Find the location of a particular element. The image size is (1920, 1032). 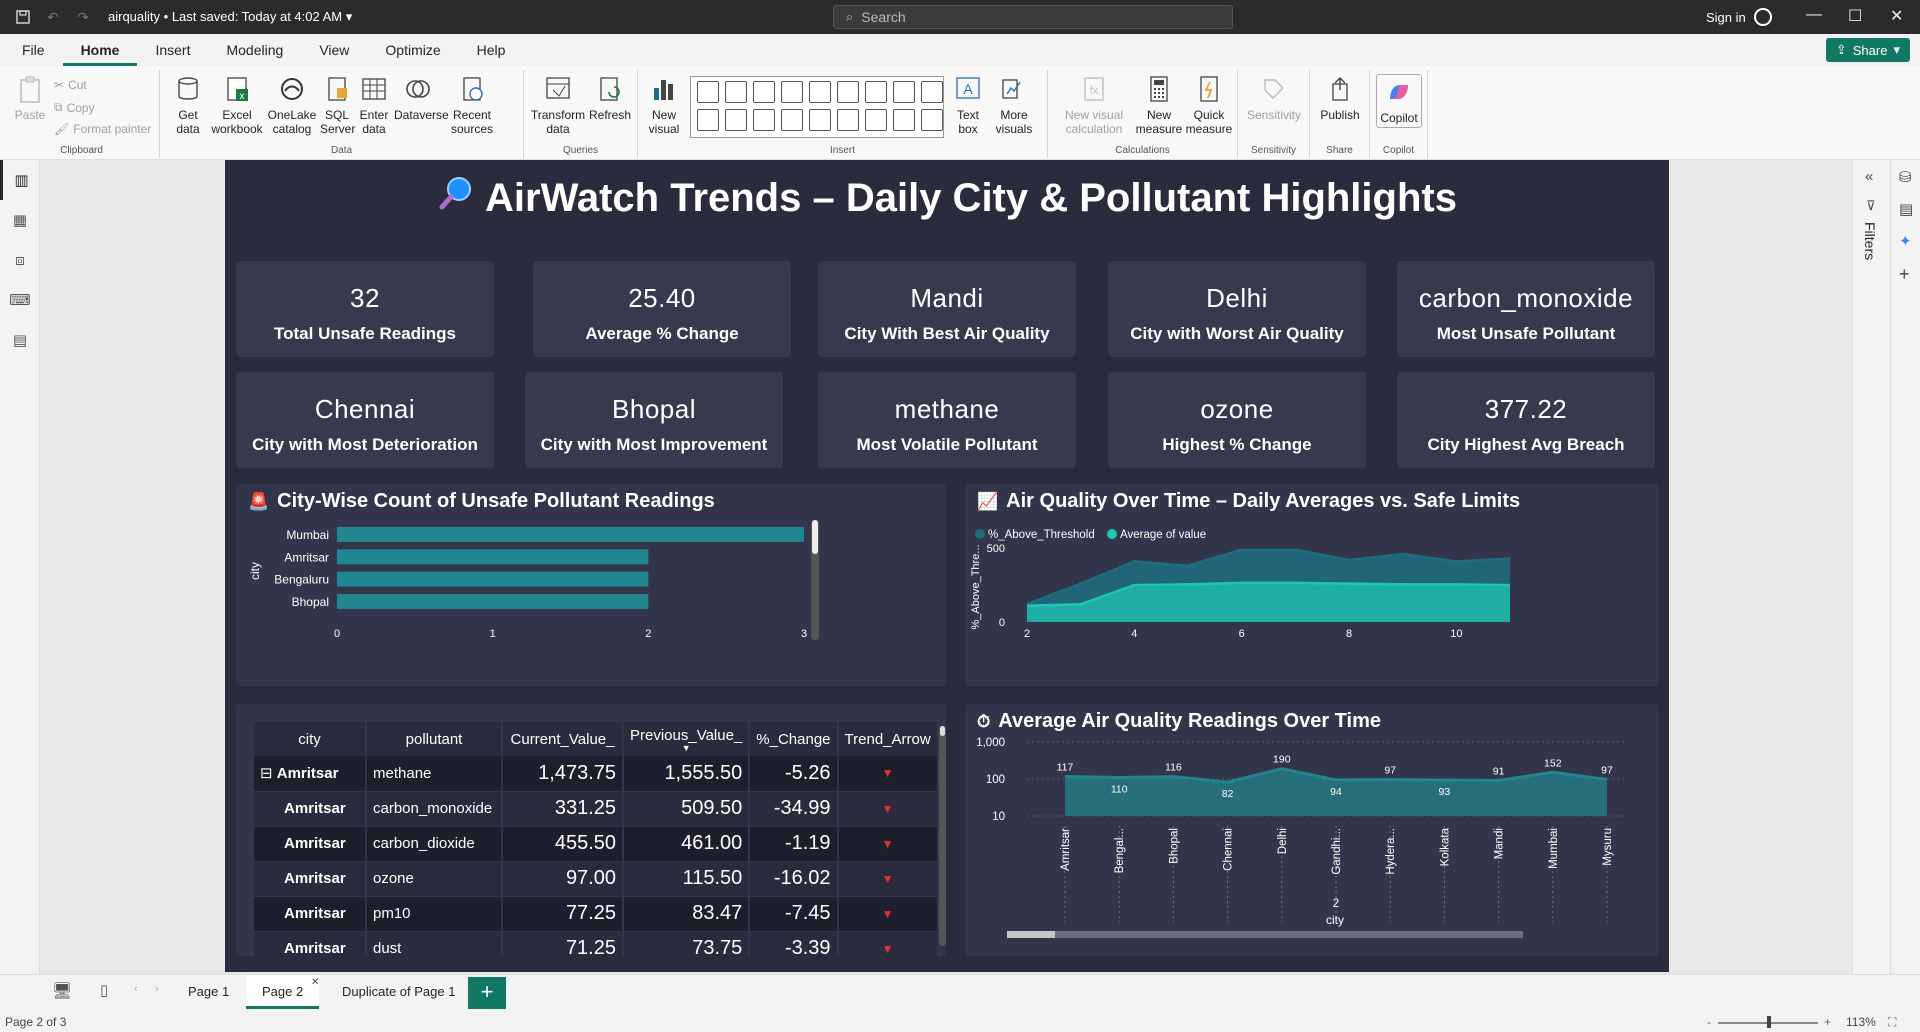

table-row: Amritsar carbon_dioxide 455.50 461.00 -1.19 ▼ is located at coordinates (596, 844).